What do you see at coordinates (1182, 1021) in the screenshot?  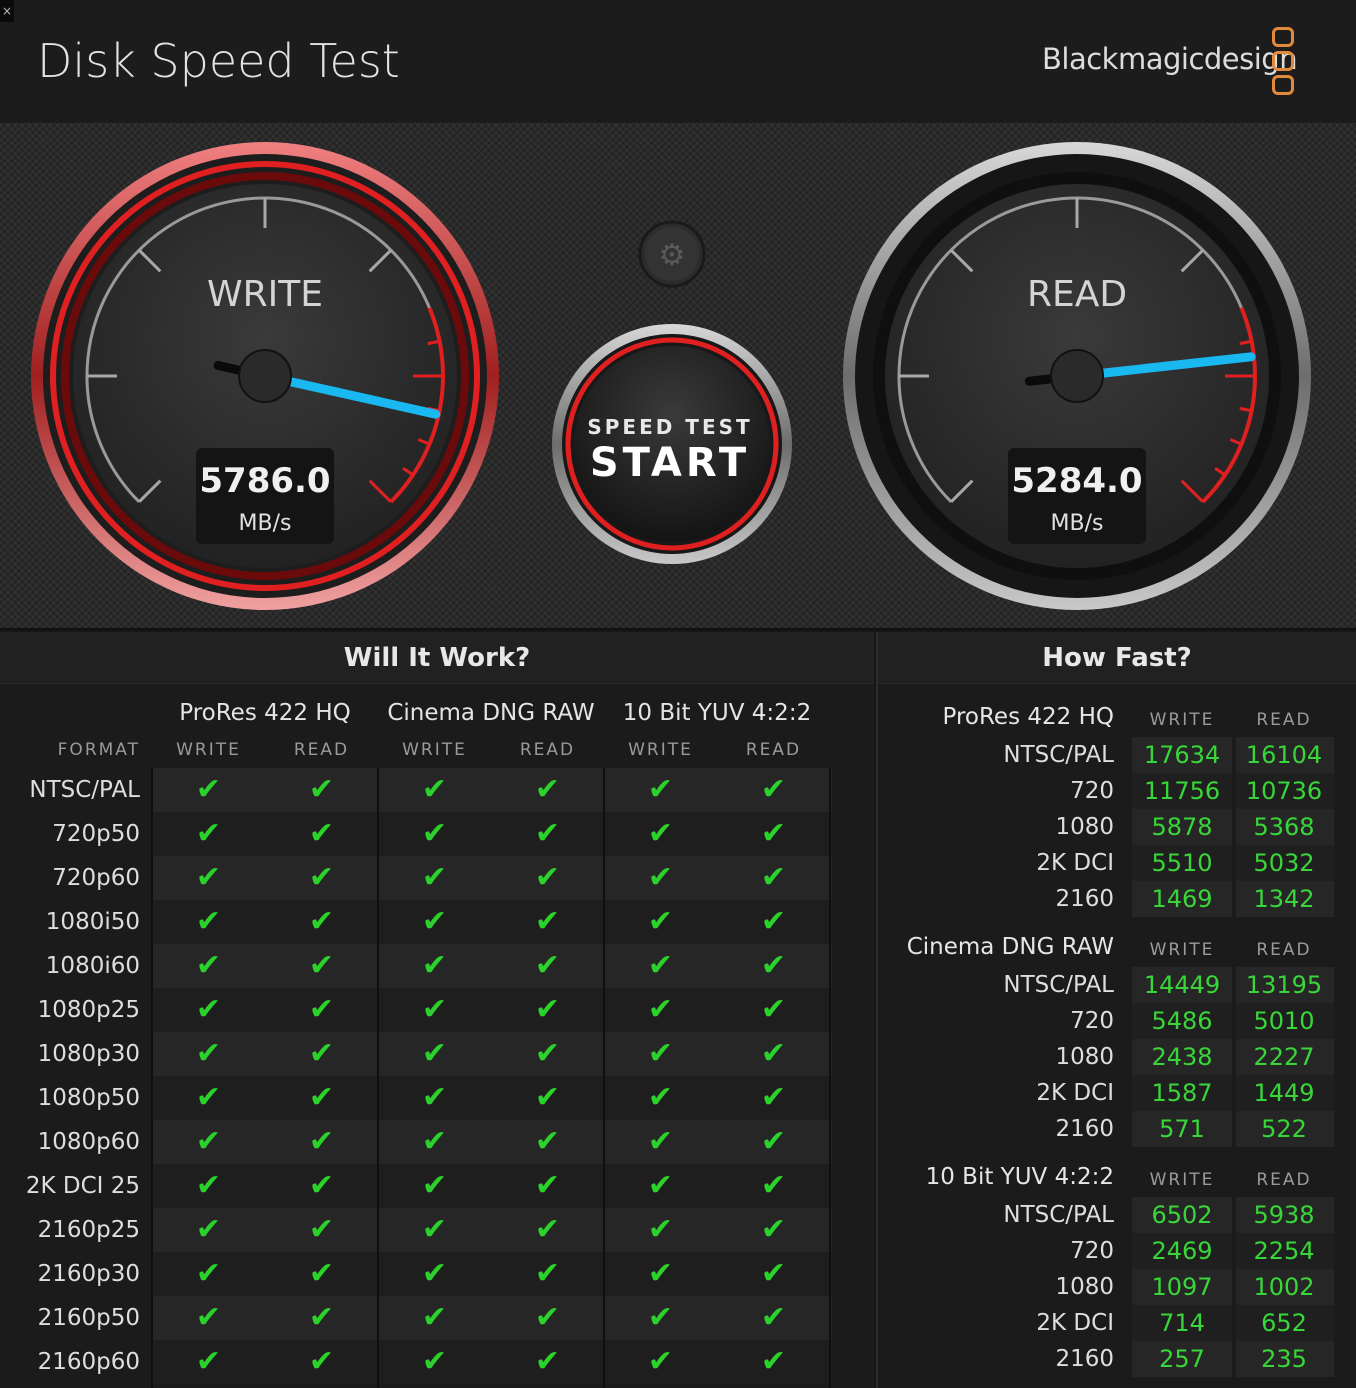 I see `how-fast-write-value: 5486` at bounding box center [1182, 1021].